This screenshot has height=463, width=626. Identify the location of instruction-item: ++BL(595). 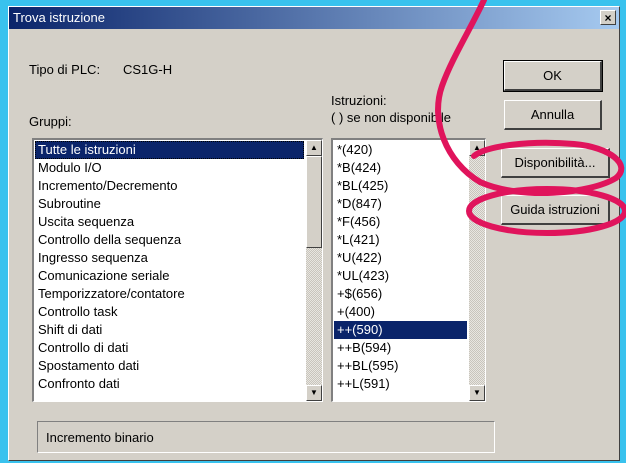
(400, 366).